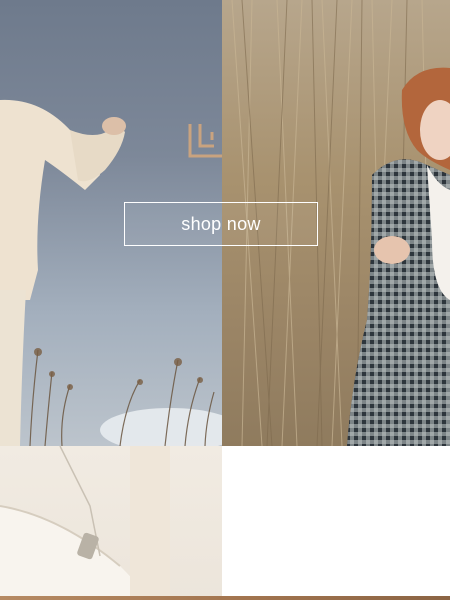  Describe the element at coordinates (221, 224) in the screenshot. I see `shop-now-button: shop now` at that location.